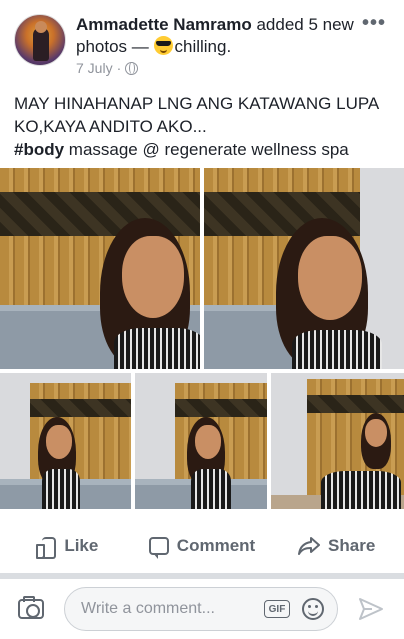 This screenshot has width=404, height=639. Describe the element at coordinates (371, 609) in the screenshot. I see `send-icon` at that location.